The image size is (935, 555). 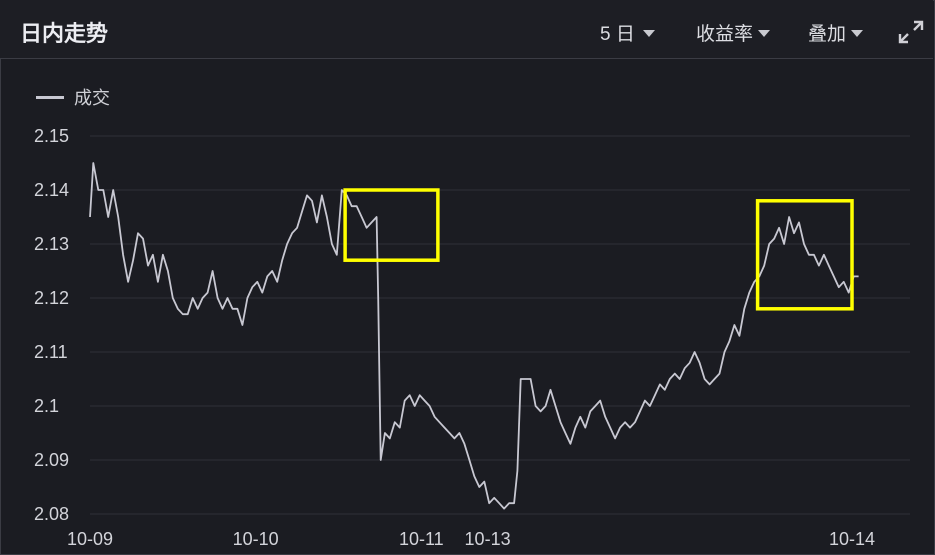 I want to click on expand-arrows-icon, so click(x=911, y=32).